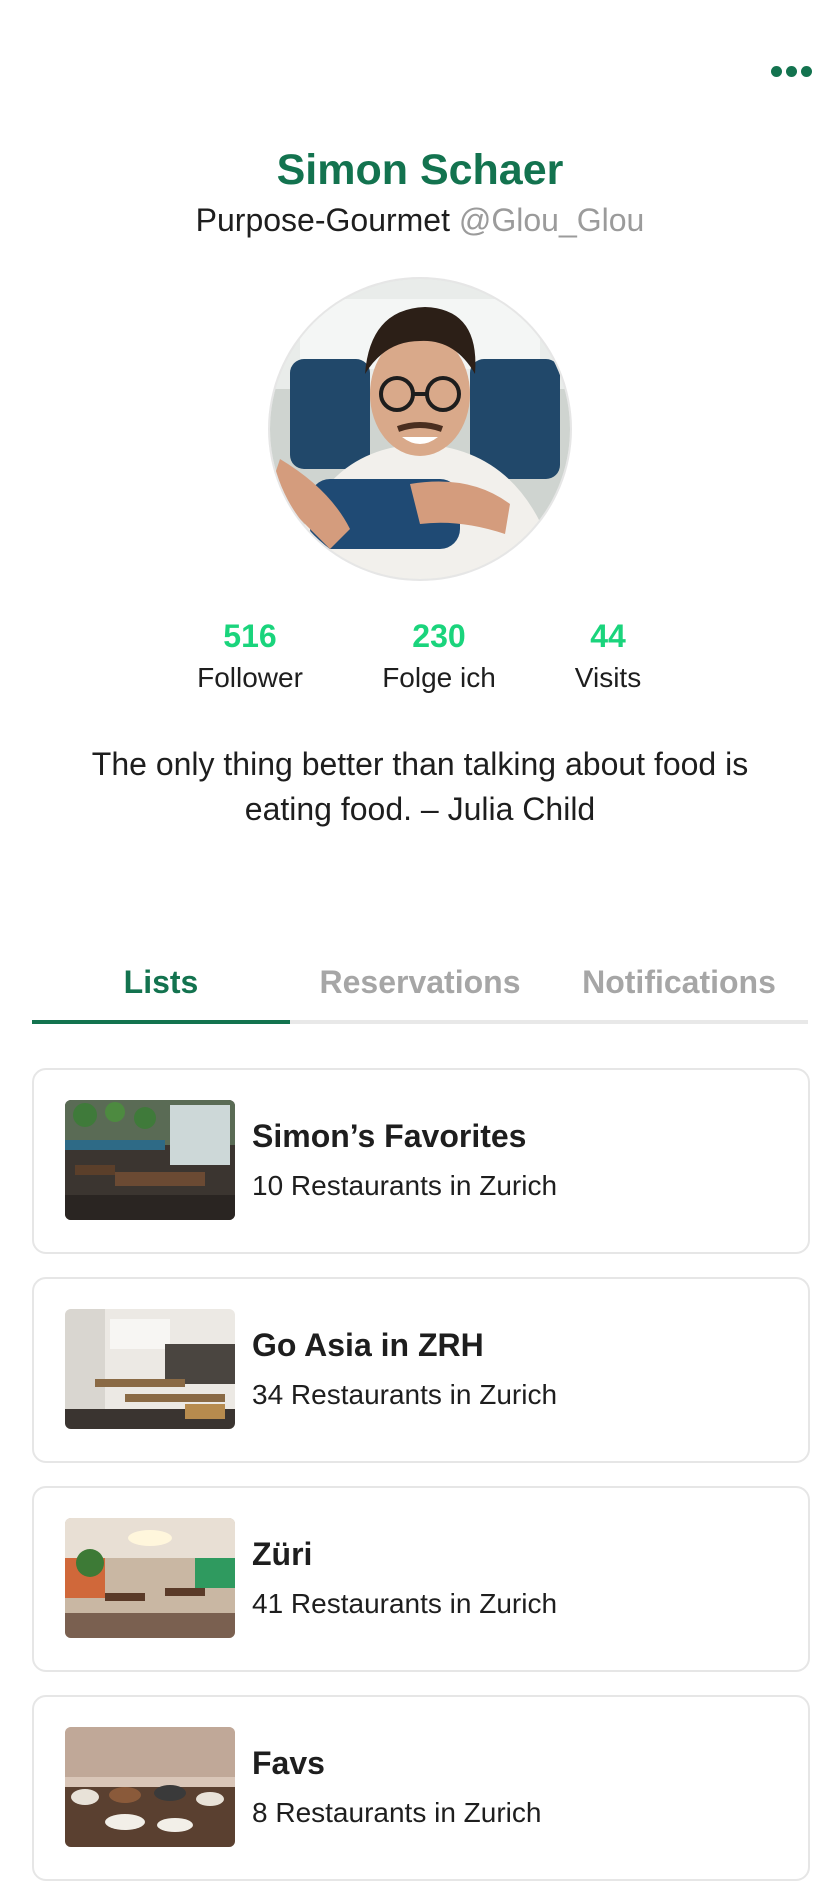  What do you see at coordinates (368, 1345) in the screenshot?
I see `list-title: Go Asia in ZRH` at bounding box center [368, 1345].